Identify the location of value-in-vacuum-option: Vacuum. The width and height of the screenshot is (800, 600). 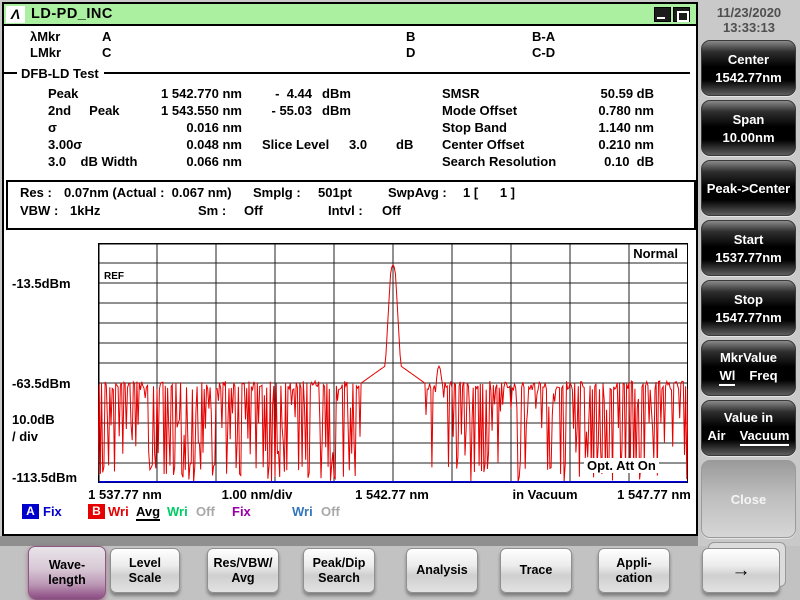
(764, 437).